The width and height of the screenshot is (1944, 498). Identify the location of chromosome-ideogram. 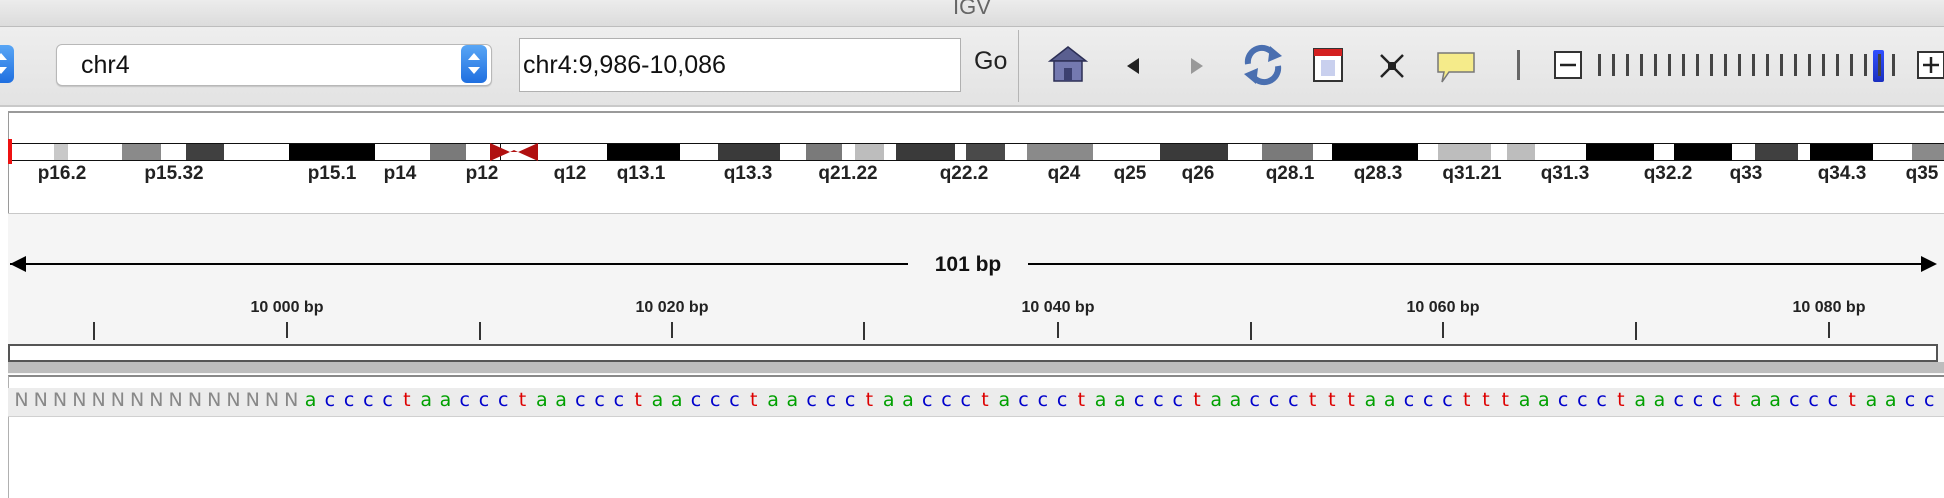
(977, 152).